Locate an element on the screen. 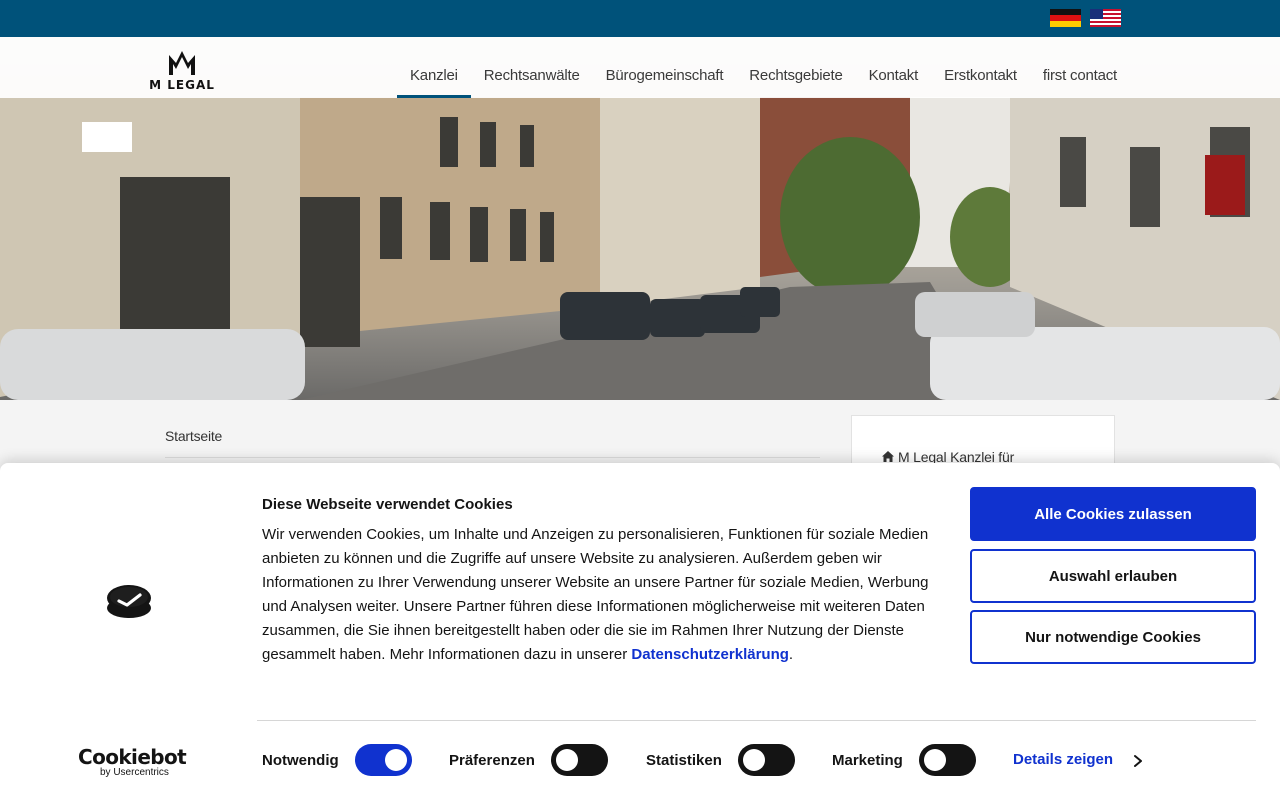  toggle-necessary-switch is located at coordinates (383, 760).